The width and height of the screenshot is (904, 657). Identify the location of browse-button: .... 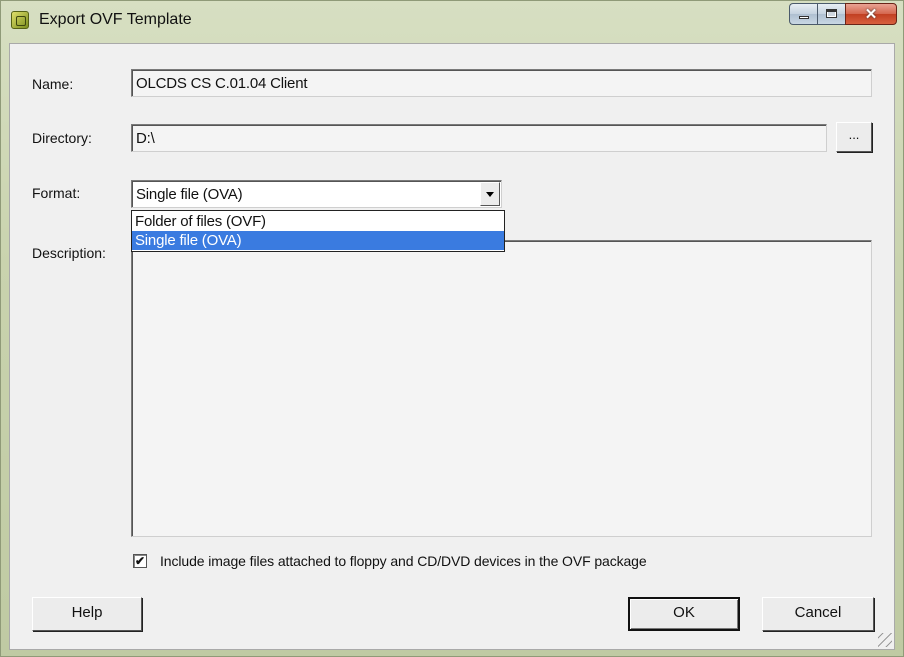
(854, 137).